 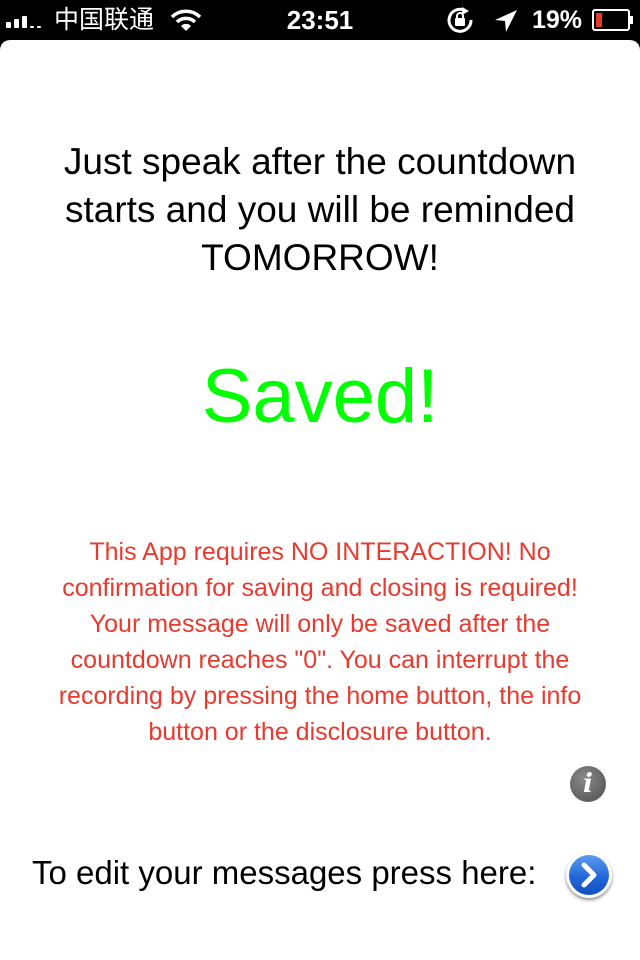 I want to click on disclosure-button, so click(x=589, y=875).